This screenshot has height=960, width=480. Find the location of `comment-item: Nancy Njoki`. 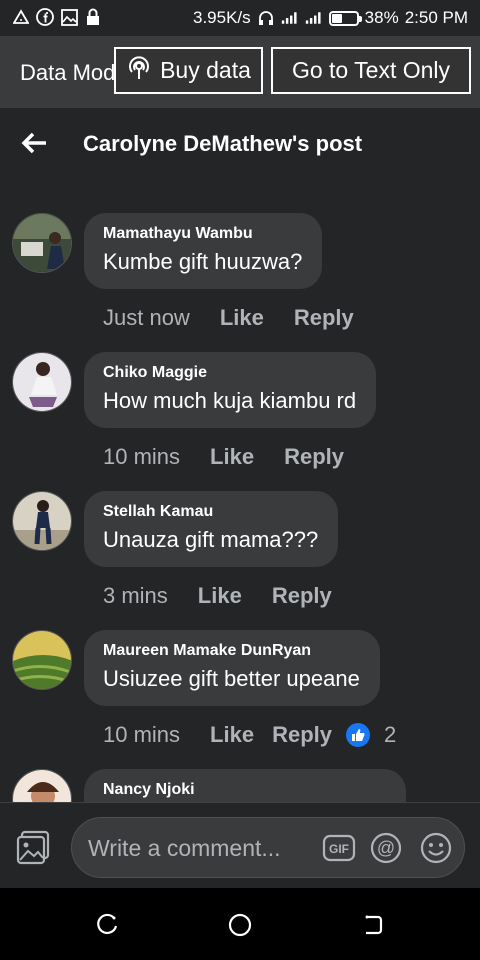

comment-item: Nancy Njoki is located at coordinates (242, 785).